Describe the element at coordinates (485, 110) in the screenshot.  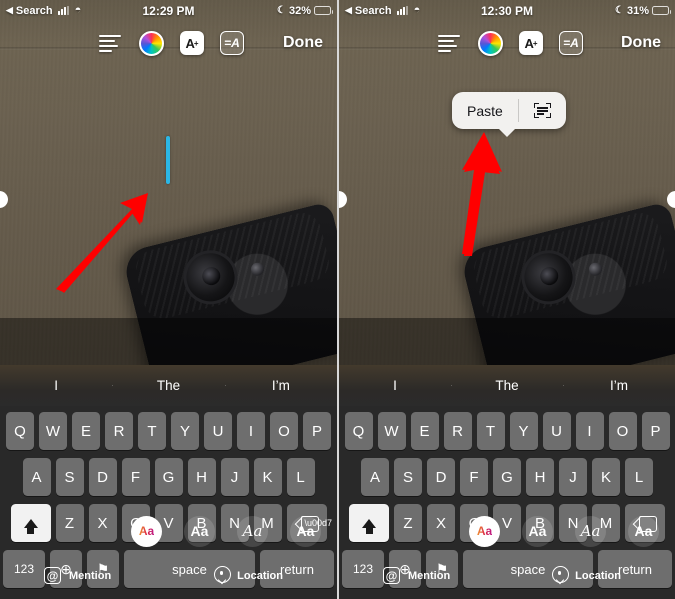
I see `paste-menu-item: Paste` at that location.